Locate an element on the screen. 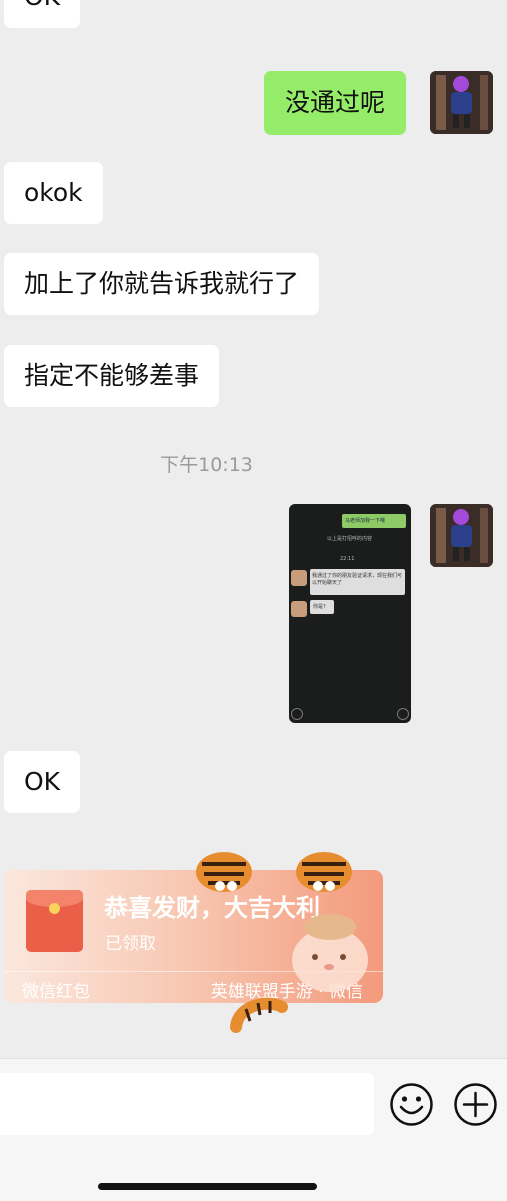  chat-input-bar is located at coordinates (253, 1129).